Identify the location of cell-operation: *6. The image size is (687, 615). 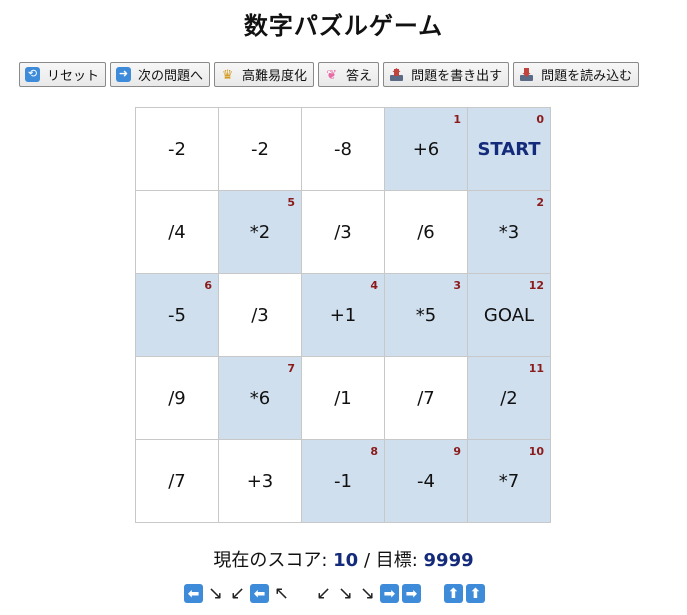
(260, 398).